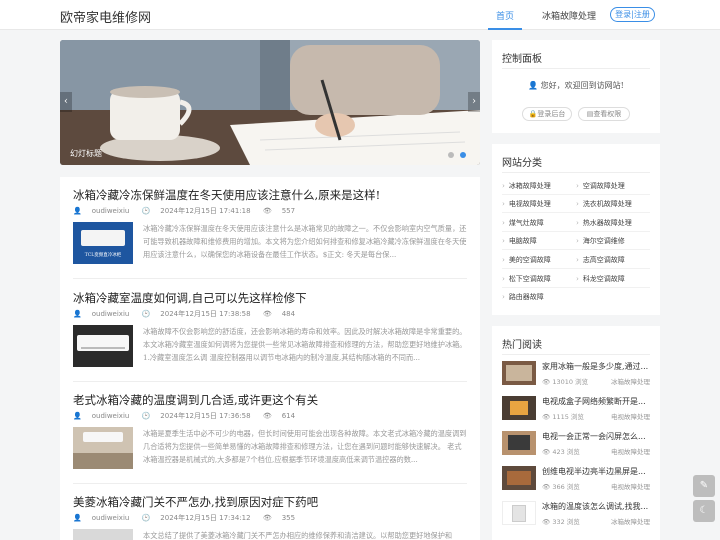 Image resolution: width=720 pixels, height=540 pixels. Describe the element at coordinates (205, 314) in the screenshot. I see `post-date: 2024年12月15日 17:38:58` at that location.